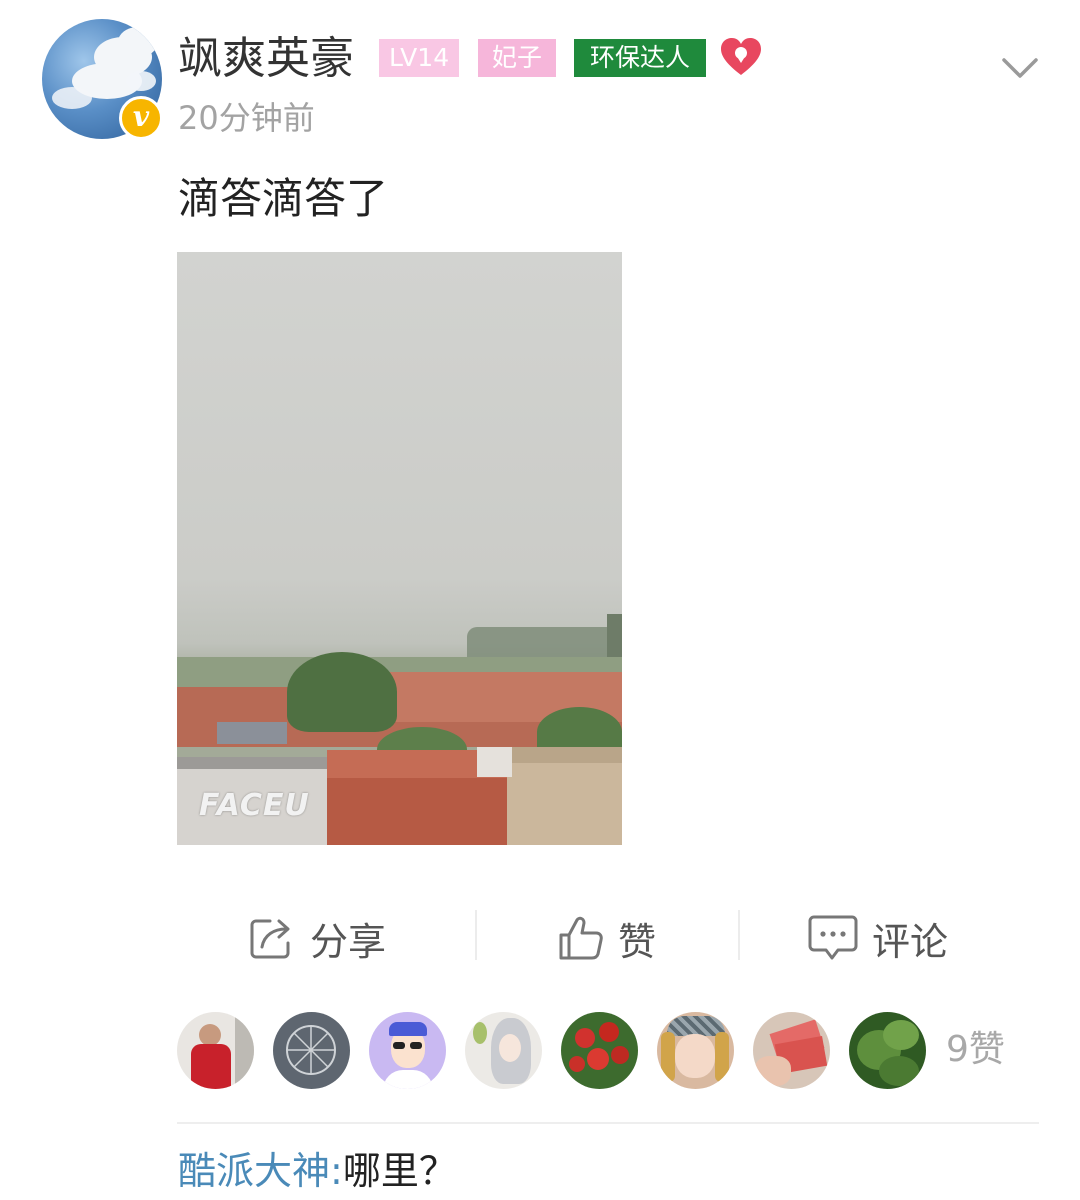 Image resolution: width=1080 pixels, height=1200 pixels. What do you see at coordinates (419, 58) in the screenshot?
I see `level-badge: LV14` at bounding box center [419, 58].